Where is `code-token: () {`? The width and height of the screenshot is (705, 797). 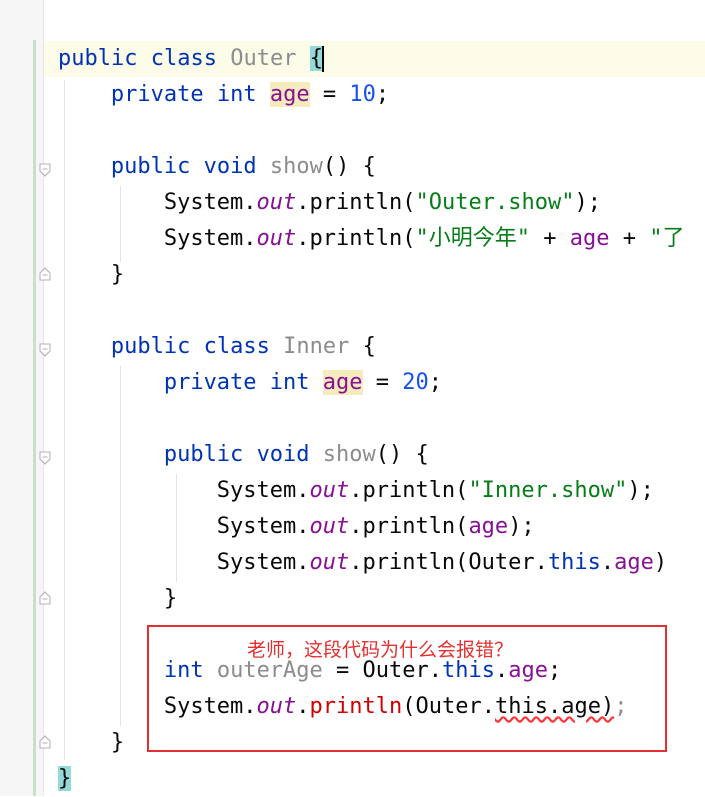
code-token: () { is located at coordinates (349, 166).